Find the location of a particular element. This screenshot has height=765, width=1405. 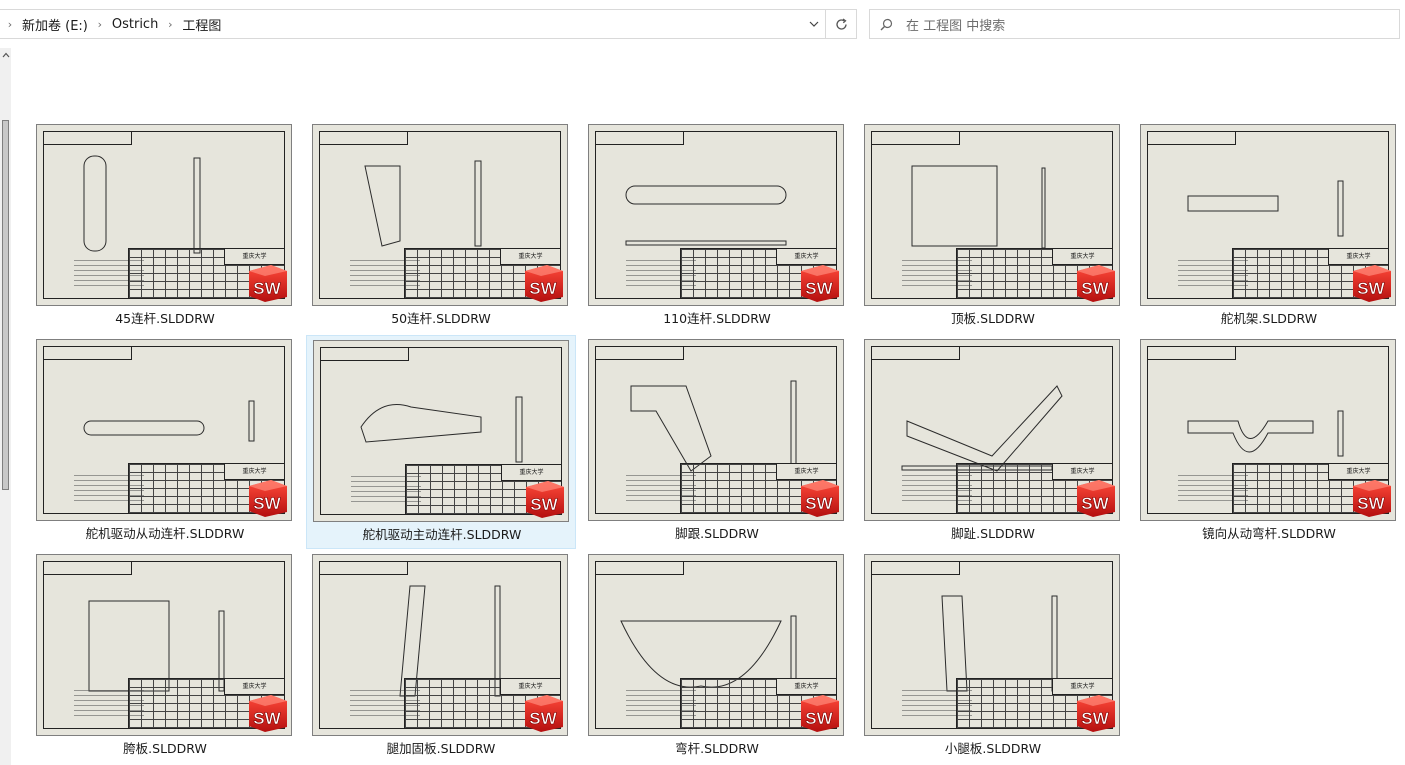

file-item: 重庆大学 SW 舵机驱动从动连杆.SLDDRW is located at coordinates (165, 442).